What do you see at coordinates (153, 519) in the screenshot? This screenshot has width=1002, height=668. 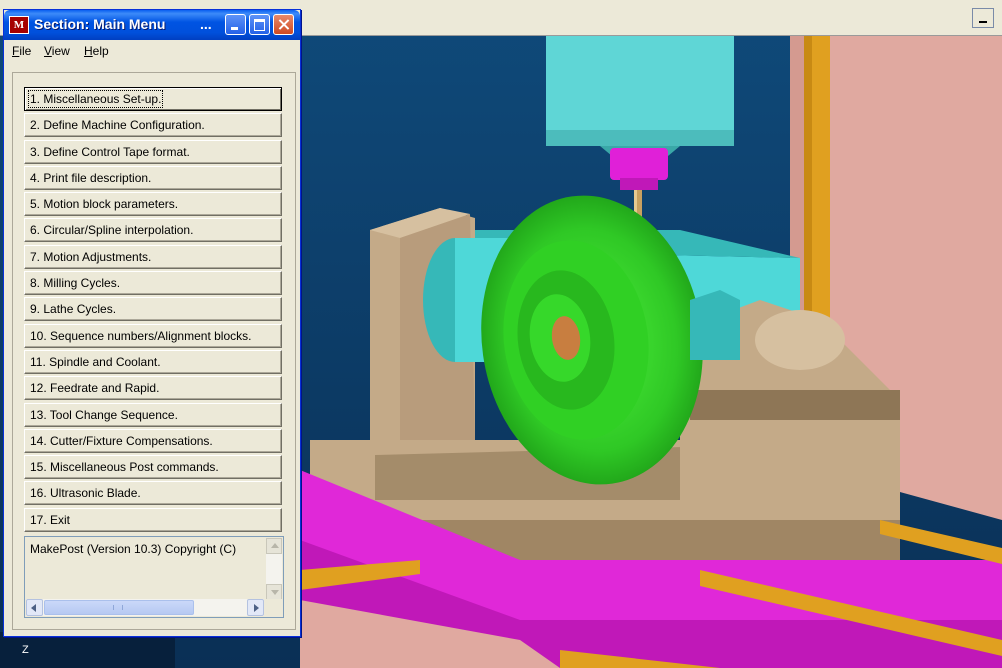 I see `menu-btn-exit: 17. Exit` at bounding box center [153, 519].